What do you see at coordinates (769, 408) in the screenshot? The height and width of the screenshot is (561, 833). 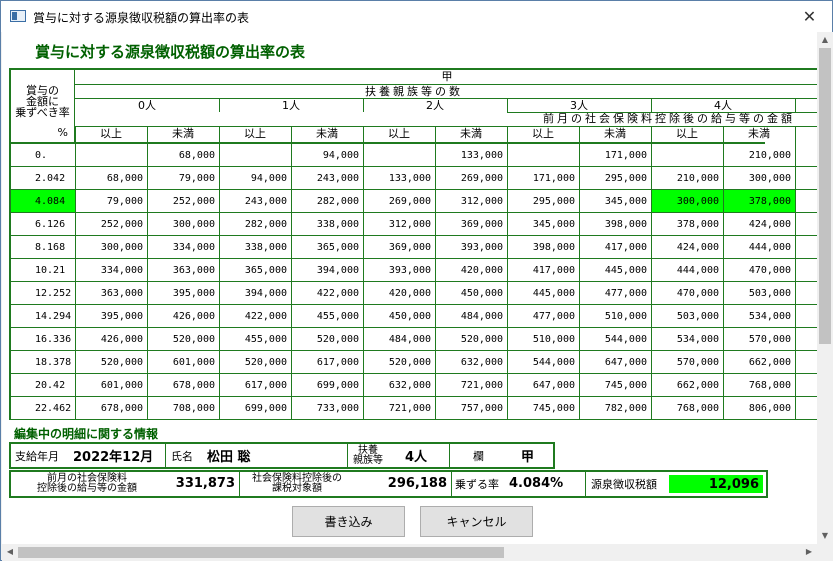 I see `max-amount-cell: 806,000` at bounding box center [769, 408].